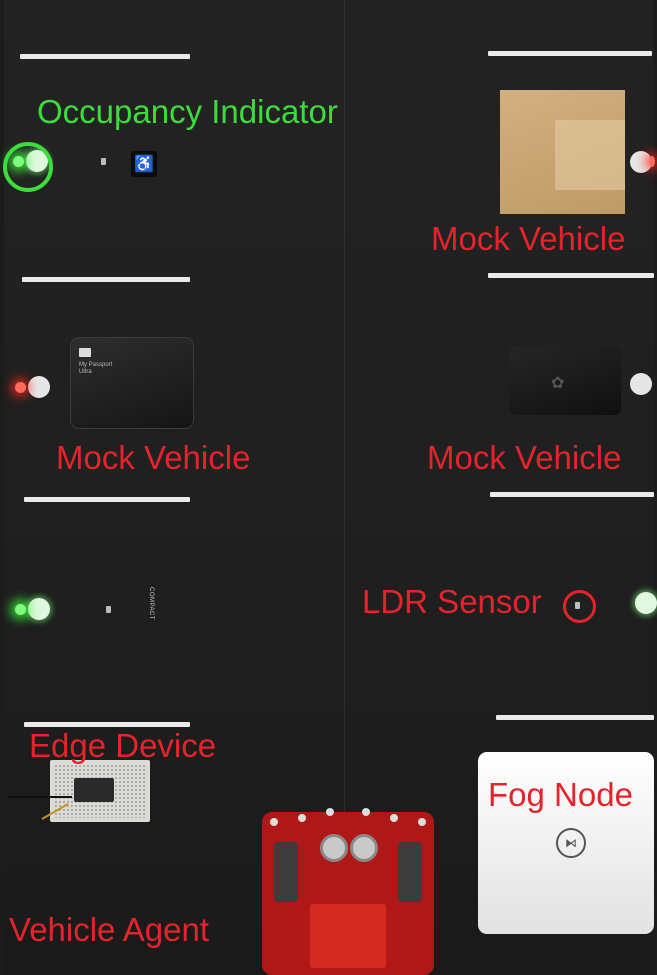  I want to click on vehicle-agent-label: Vehicle Agent, so click(109, 929).